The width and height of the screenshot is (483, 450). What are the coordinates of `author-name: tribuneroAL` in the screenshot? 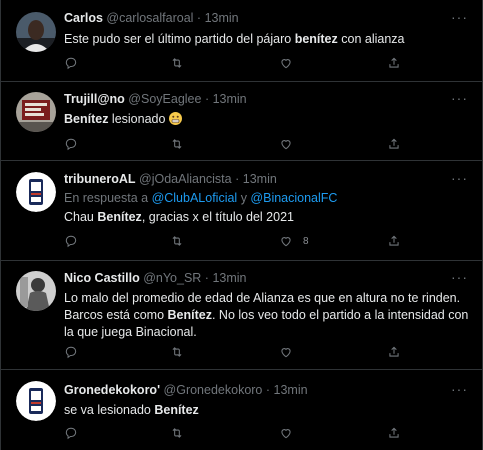 It's located at (100, 179).